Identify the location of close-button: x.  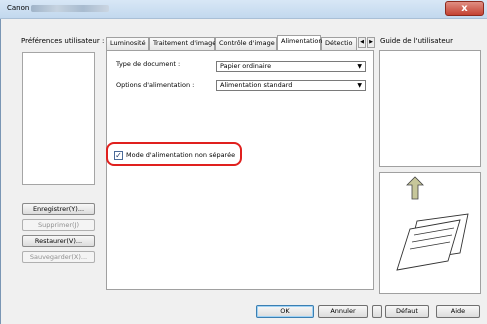
(464, 8).